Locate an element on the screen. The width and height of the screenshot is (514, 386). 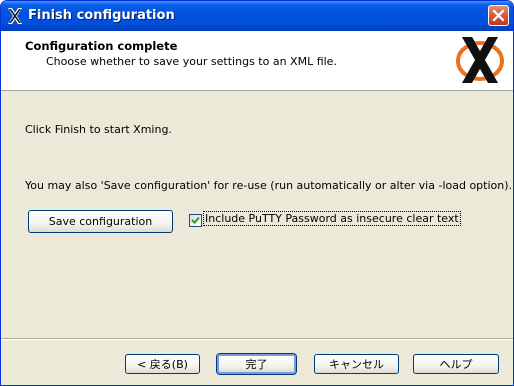
help-label: ヘルプ is located at coordinates (456, 364).